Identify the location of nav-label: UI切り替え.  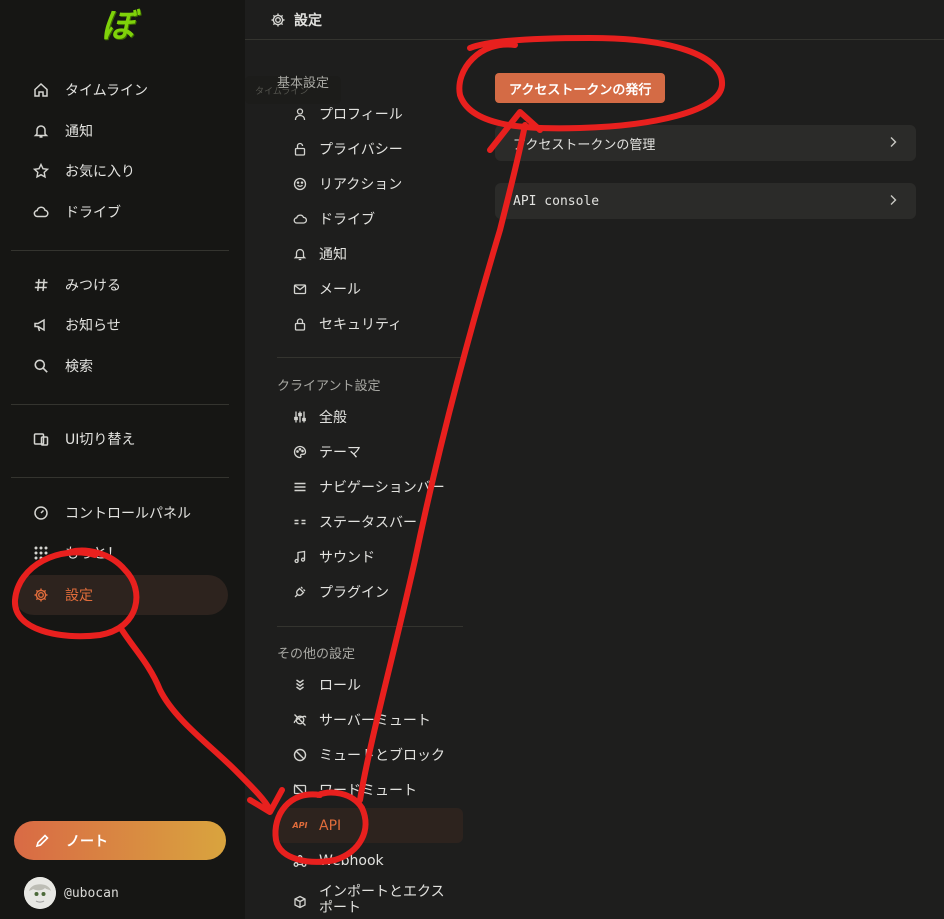
(100, 440).